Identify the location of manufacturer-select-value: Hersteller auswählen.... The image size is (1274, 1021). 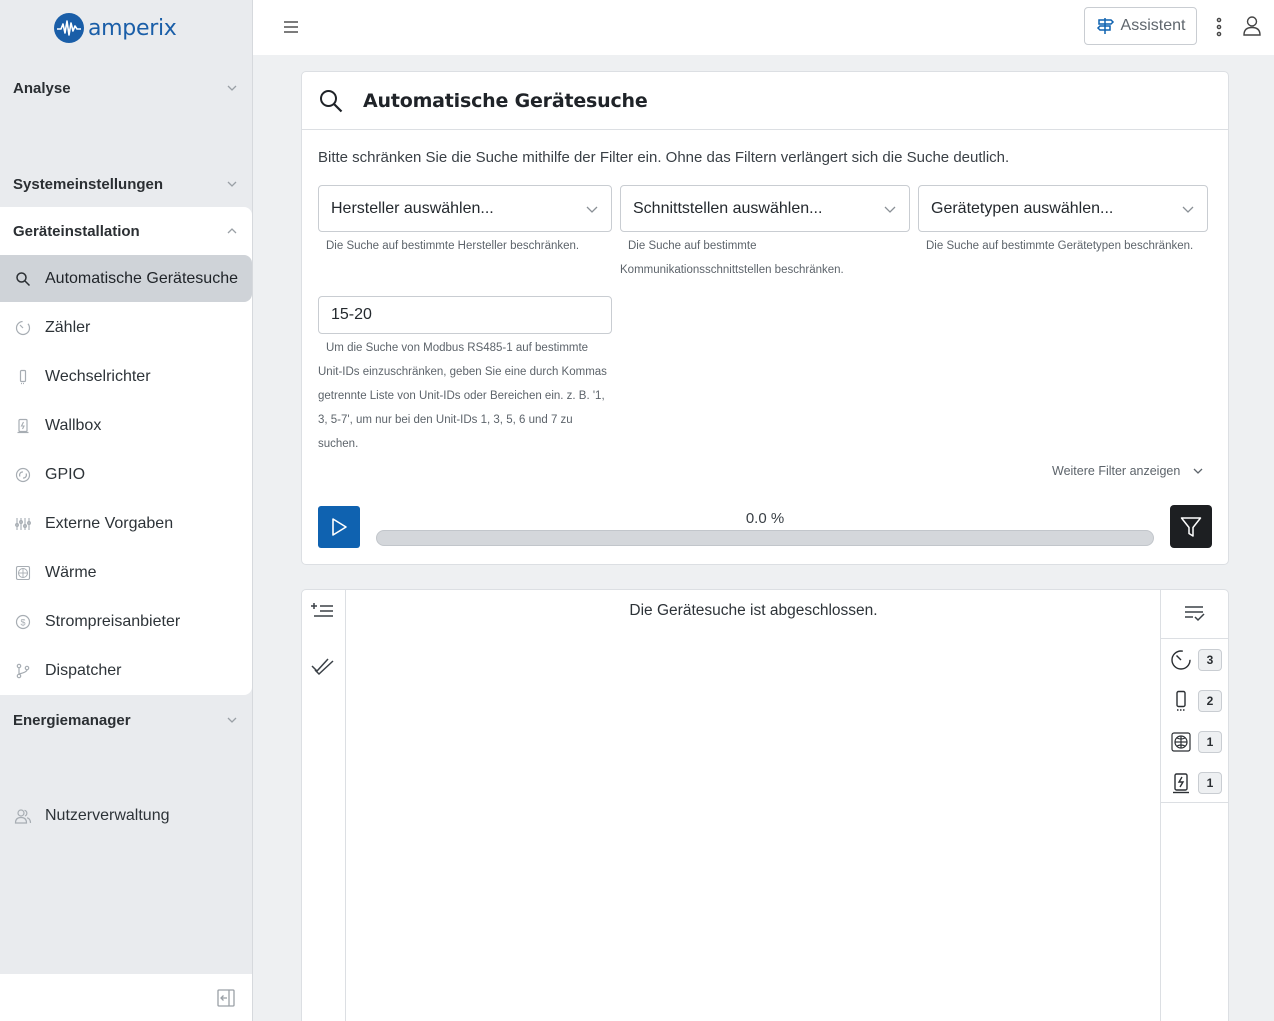
(412, 208).